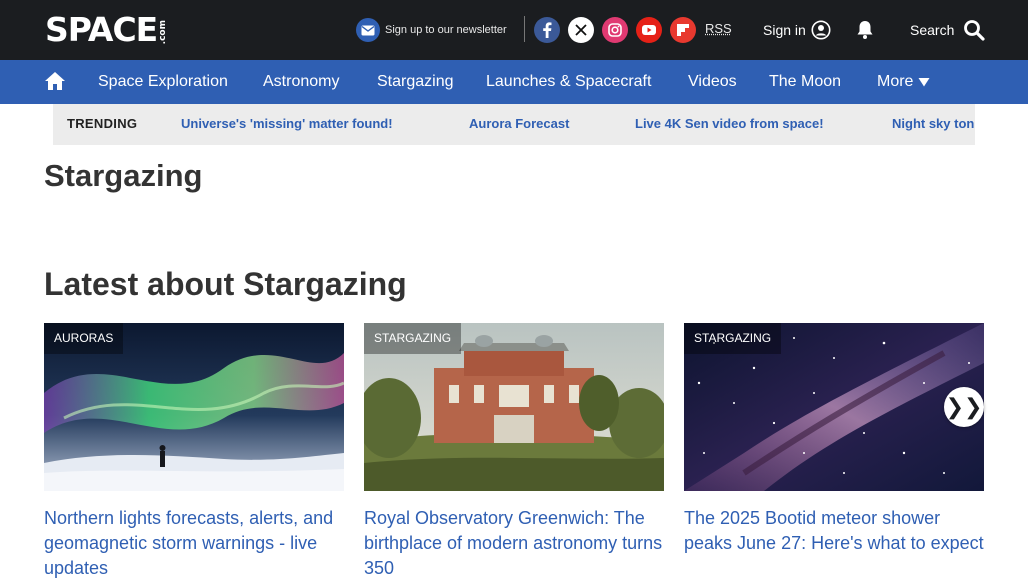 The height and width of the screenshot is (578, 1028). I want to click on nav-item-astronomy: Astronomy, so click(301, 82).